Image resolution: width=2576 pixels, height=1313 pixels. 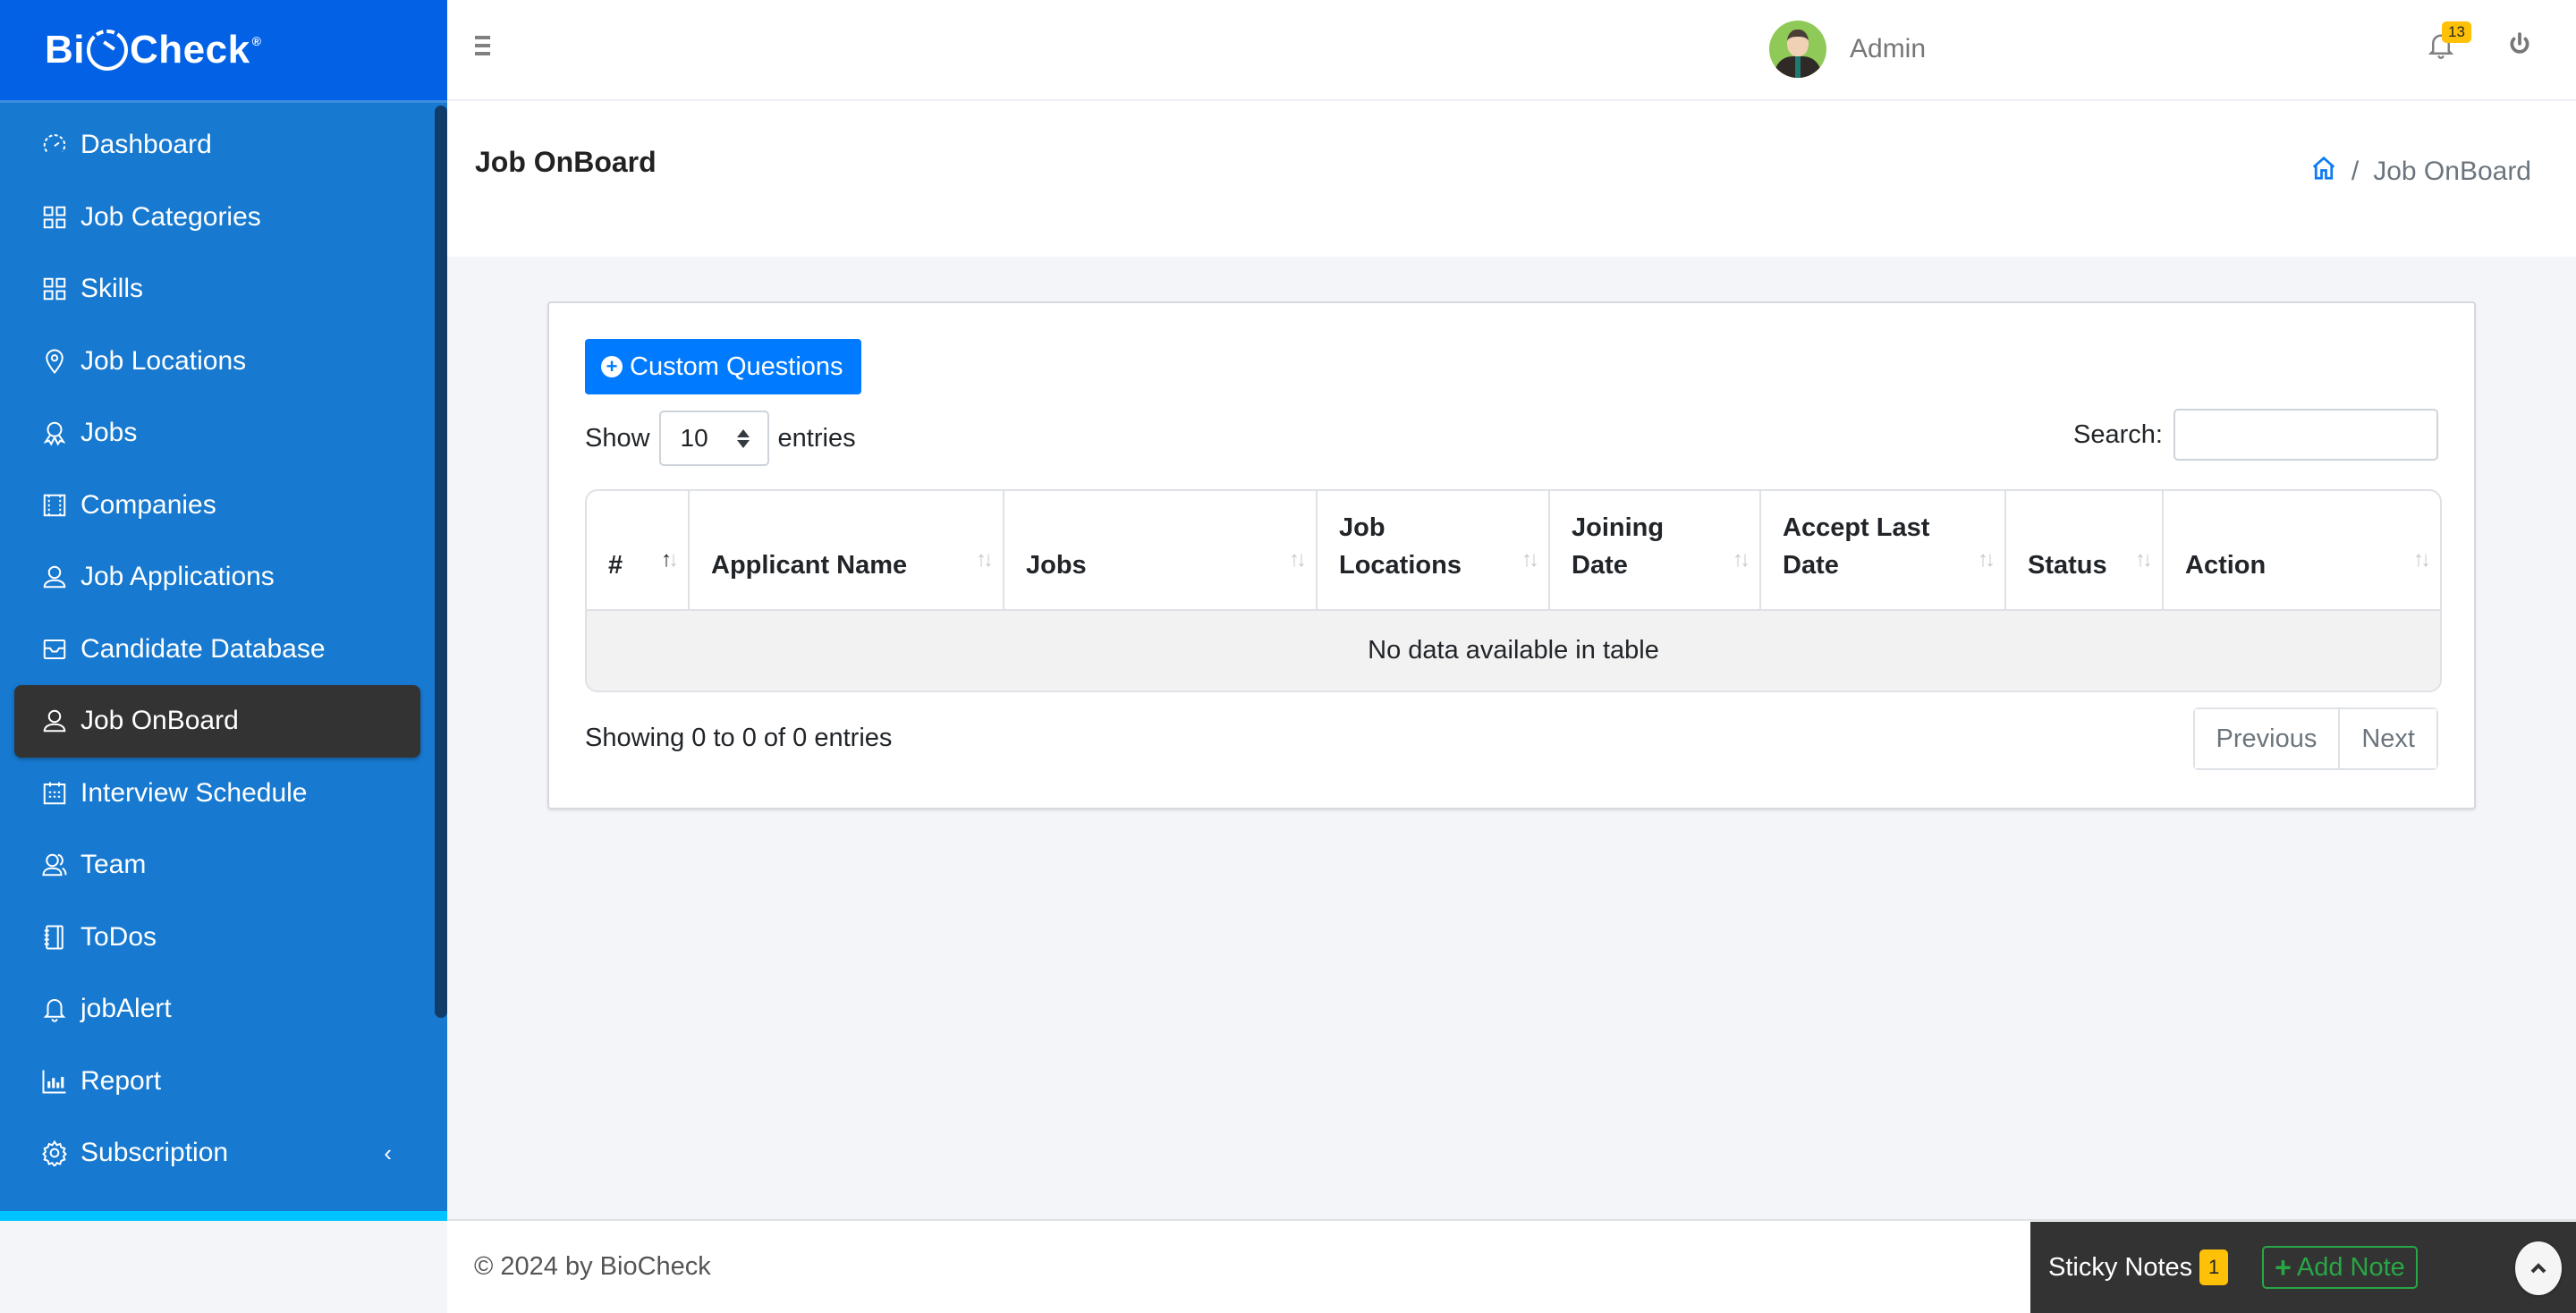 I want to click on sidebar-item-label: Job Locations, so click(x=163, y=360).